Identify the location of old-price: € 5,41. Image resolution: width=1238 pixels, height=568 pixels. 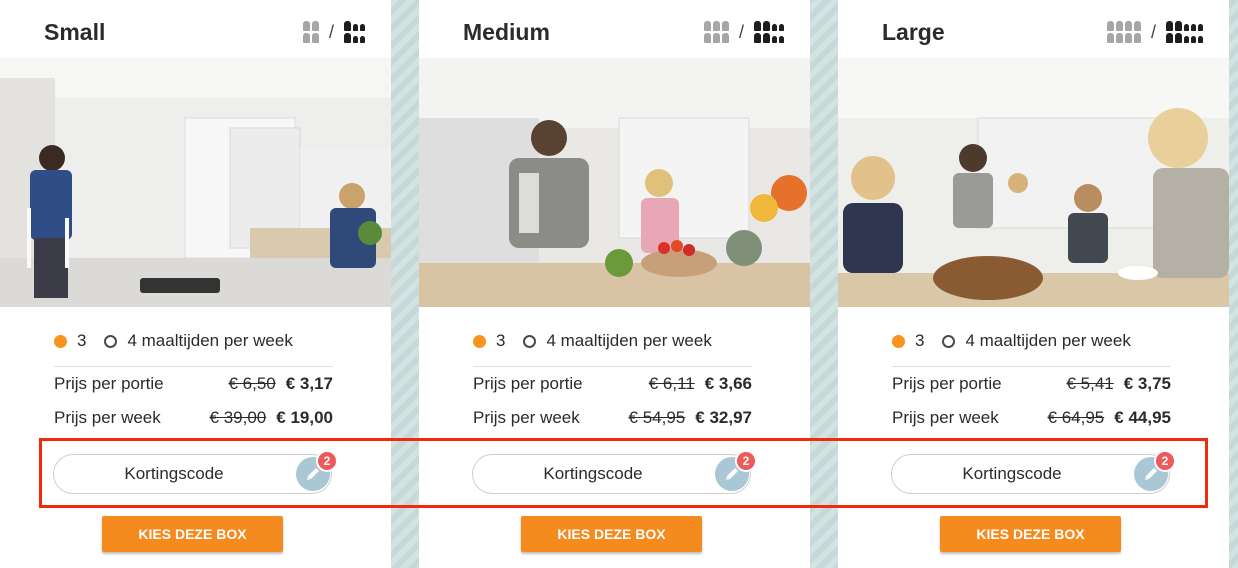
(1090, 383).